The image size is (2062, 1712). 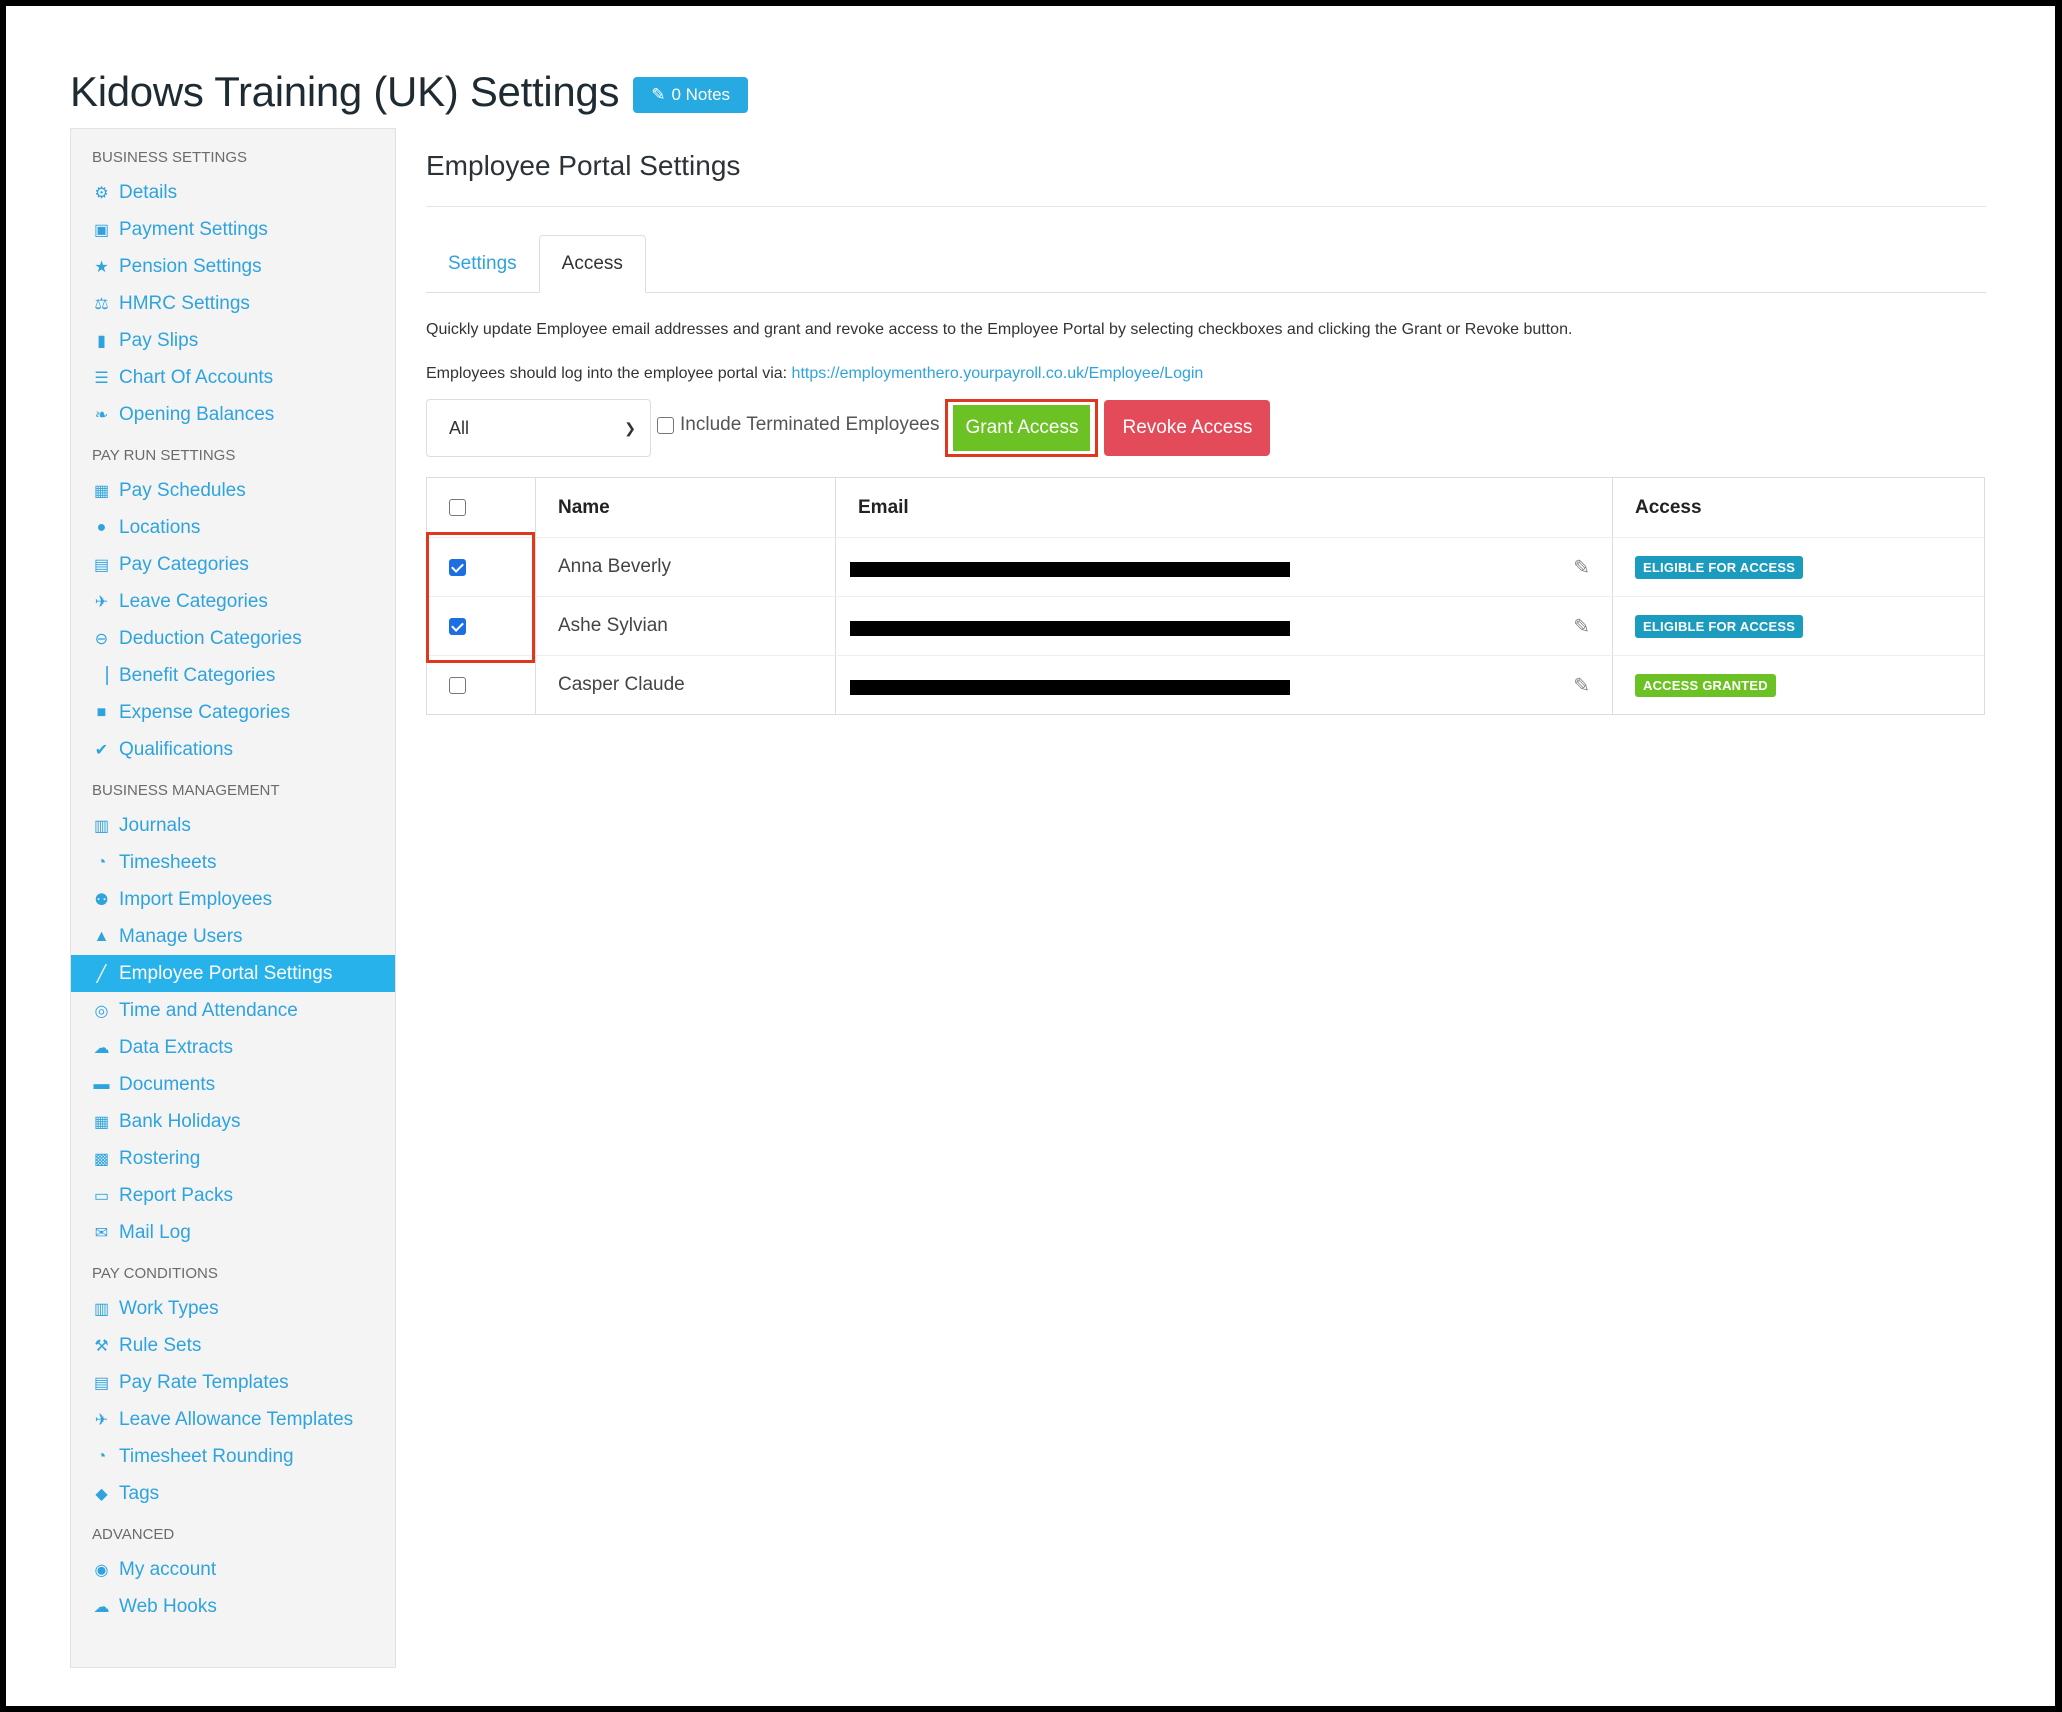 What do you see at coordinates (233, 1232) in the screenshot?
I see `sidebar-item-mail-log: ✉ Mail Log` at bounding box center [233, 1232].